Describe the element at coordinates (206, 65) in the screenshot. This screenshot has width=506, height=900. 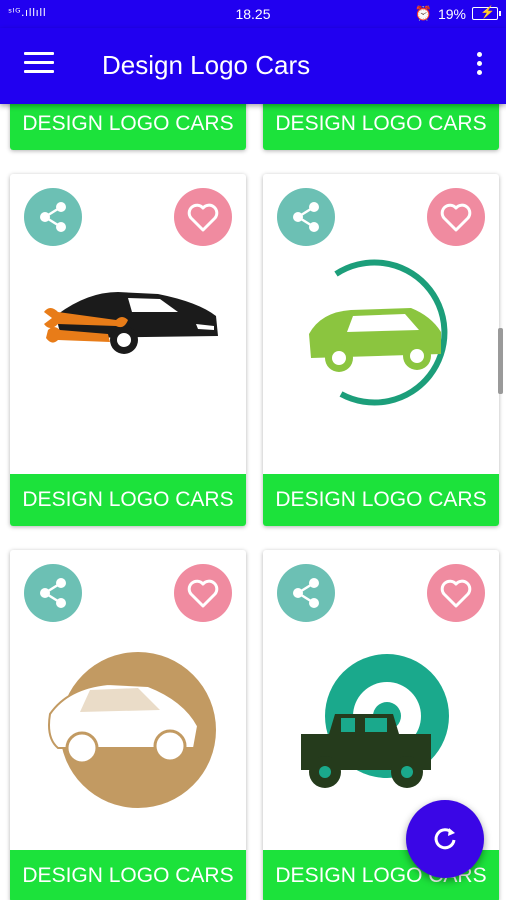
I see `page-title: Design Logo Cars` at that location.